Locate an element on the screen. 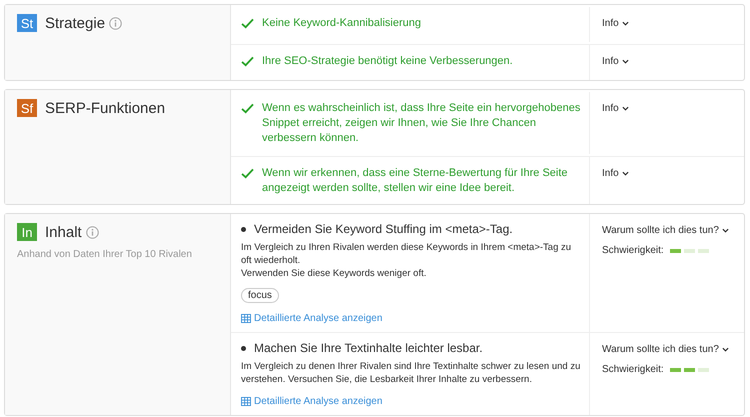 The image size is (750, 417). check-text: Wenn wir erkennen, dass eine Sterne-Bewertung für Ihre Seite angezeigt werden sollte, stellen wir eine Idee bereit. is located at coordinates (415, 181).